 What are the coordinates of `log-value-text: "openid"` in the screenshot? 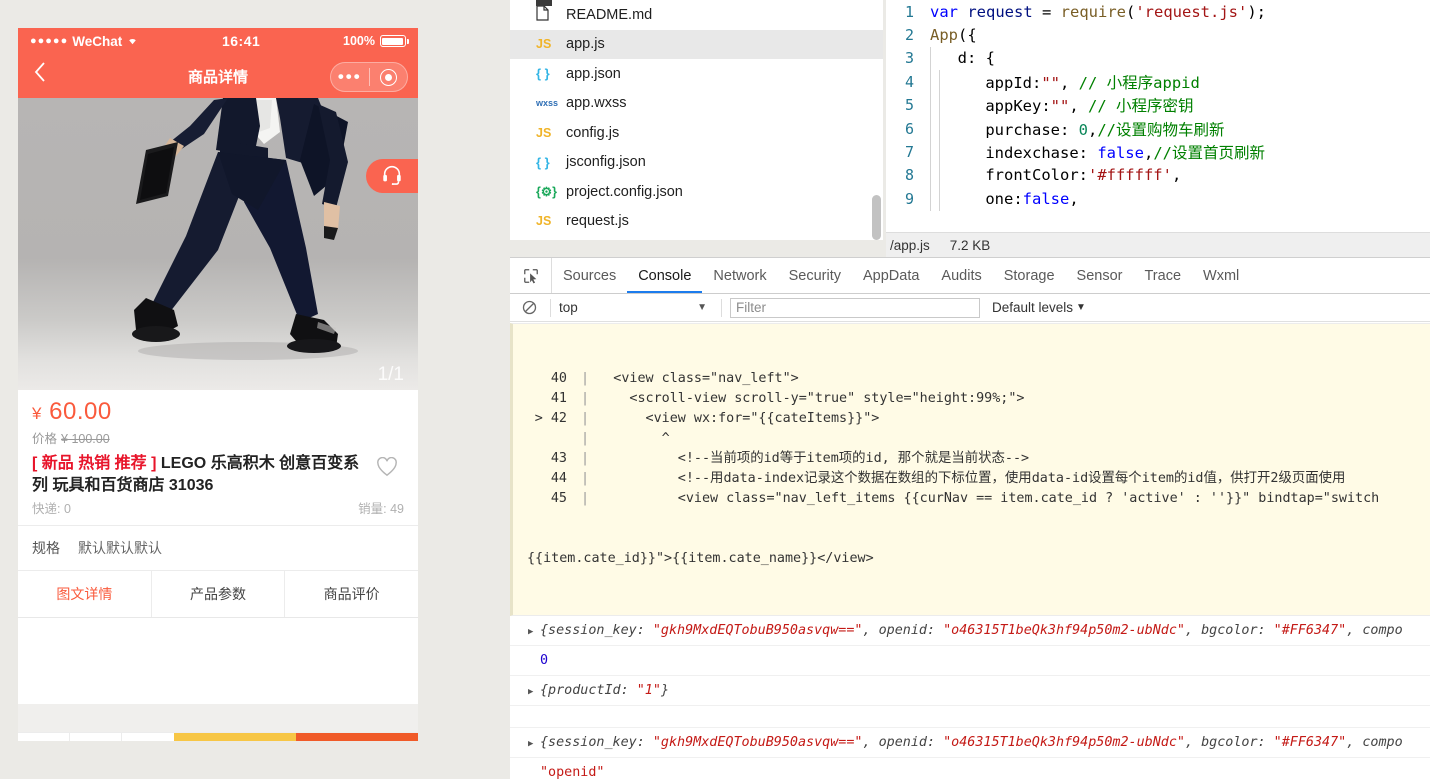 It's located at (572, 772).